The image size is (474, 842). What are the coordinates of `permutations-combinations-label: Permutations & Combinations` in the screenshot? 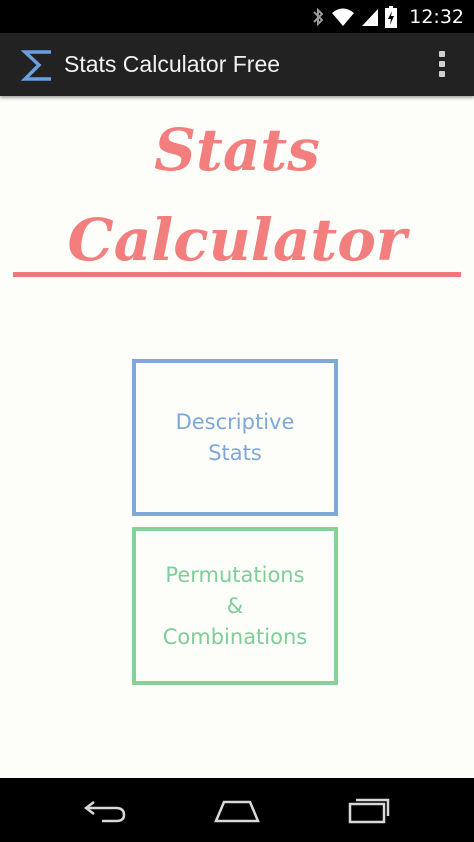 It's located at (235, 605).